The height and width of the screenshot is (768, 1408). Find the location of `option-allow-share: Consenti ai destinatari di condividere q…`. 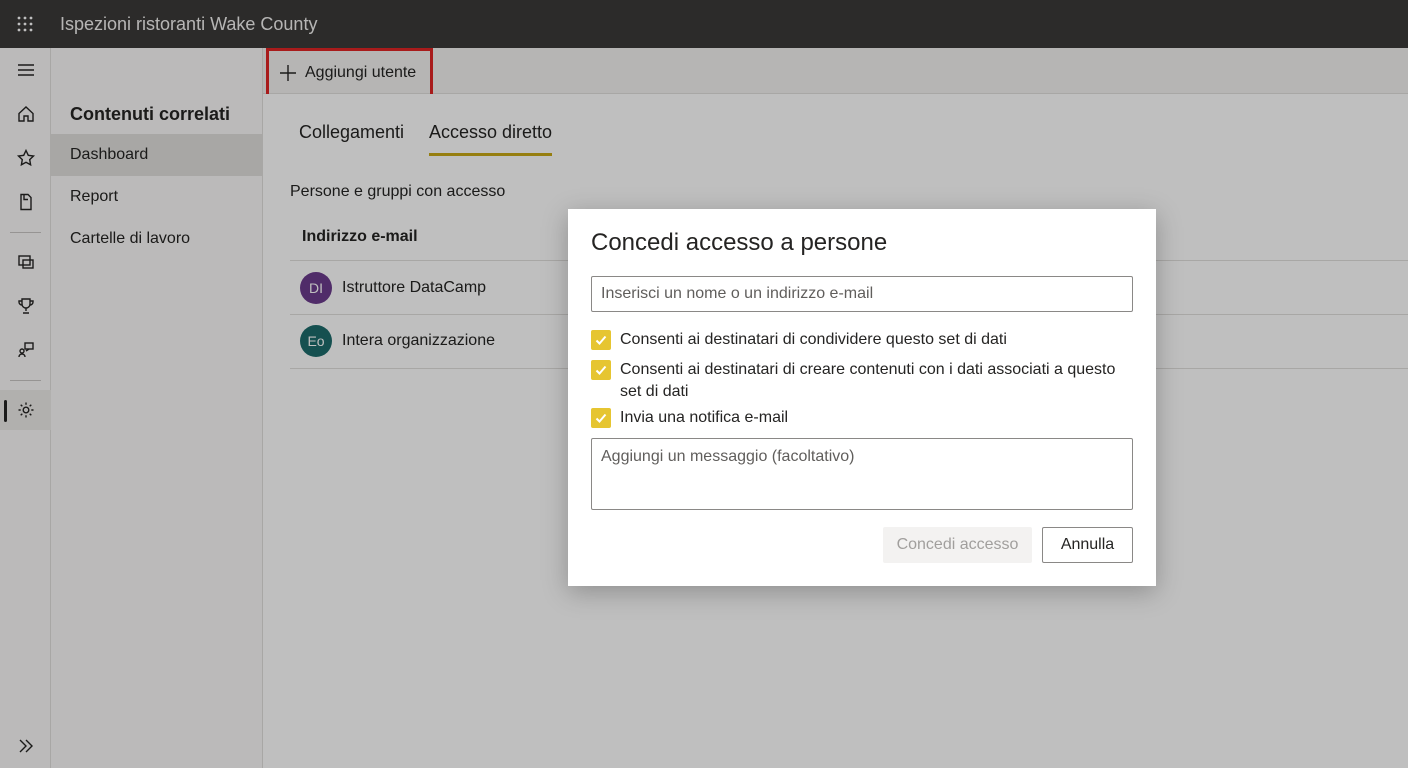

option-allow-share: Consenti ai destinatari di condividere q… is located at coordinates (863, 340).